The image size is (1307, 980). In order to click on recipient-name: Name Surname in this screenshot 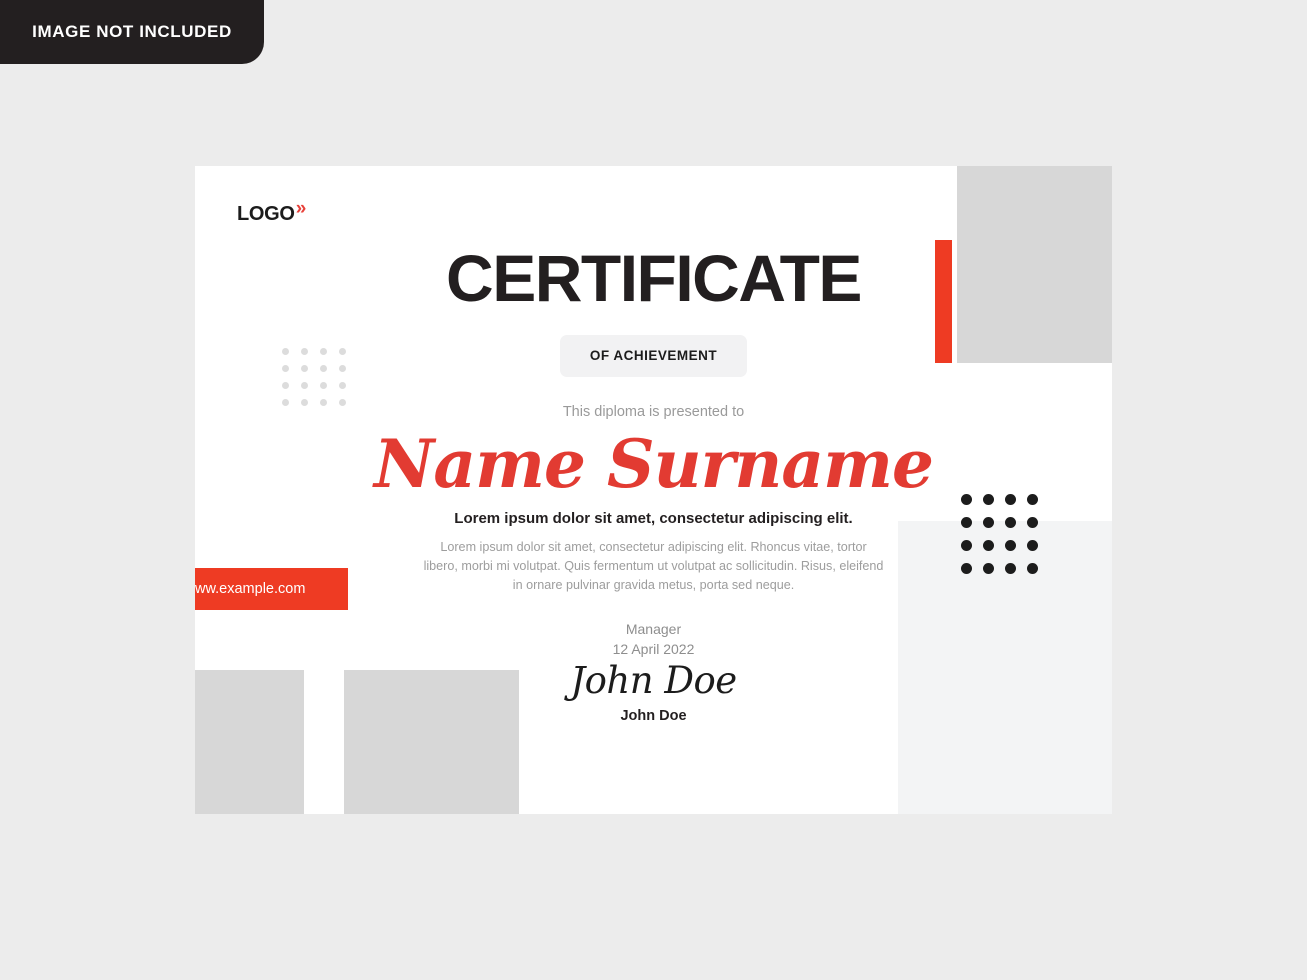, I will do `click(654, 464)`.